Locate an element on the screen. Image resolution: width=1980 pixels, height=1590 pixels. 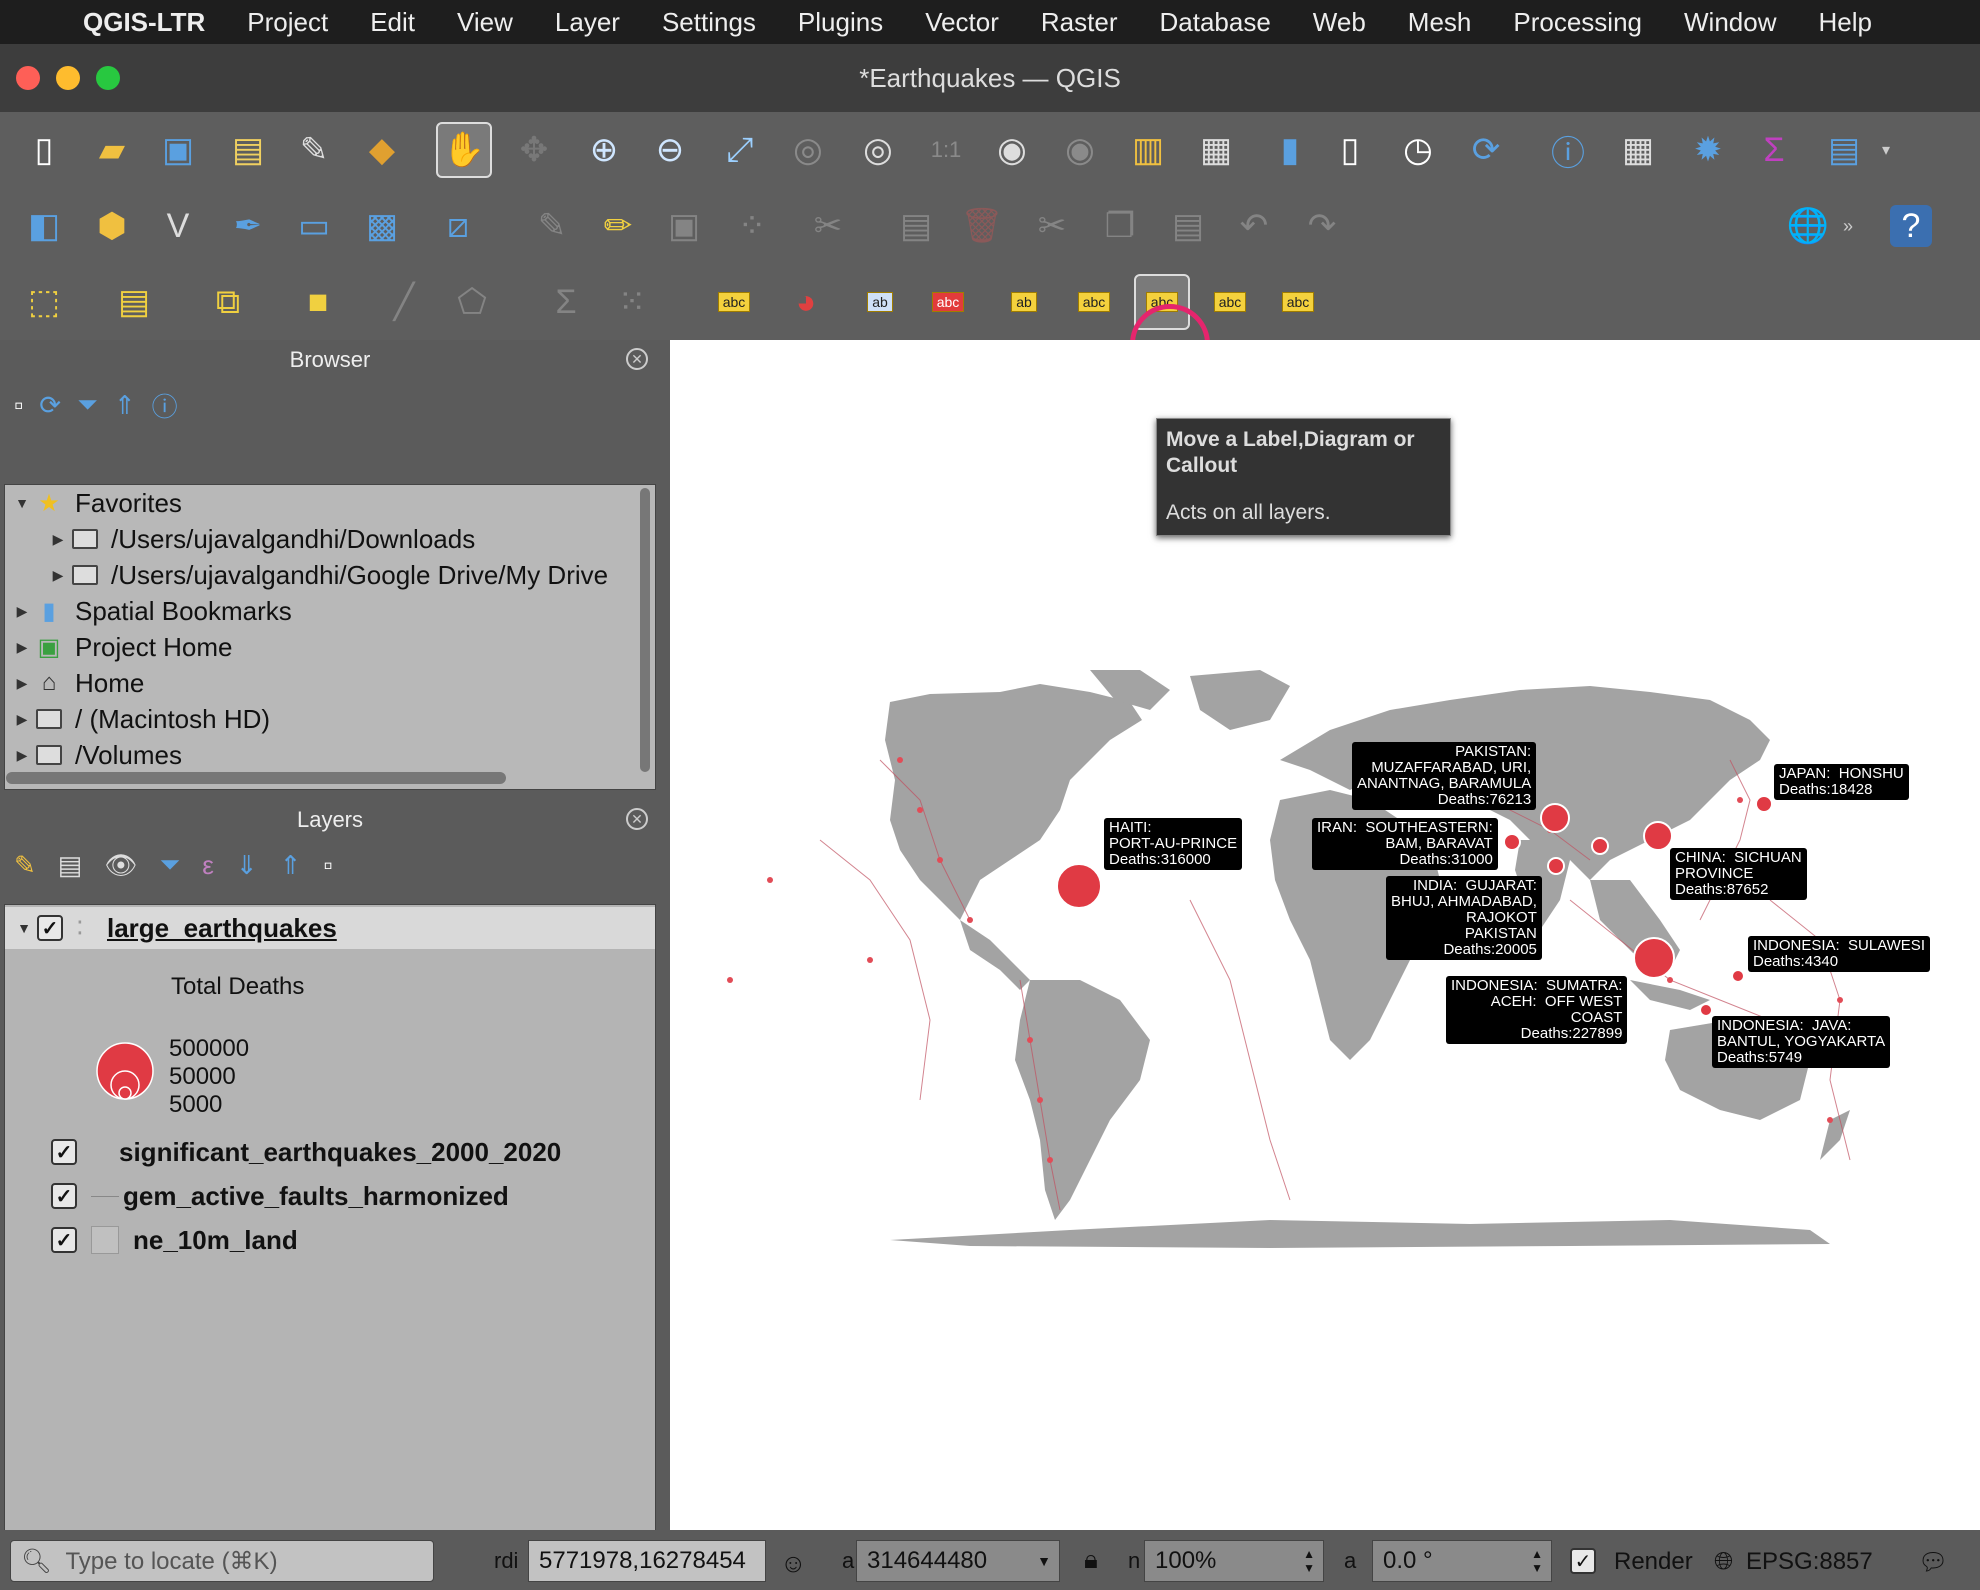
tree-item-favorites: ▼ ★ Favorites is located at coordinates (95, 503).